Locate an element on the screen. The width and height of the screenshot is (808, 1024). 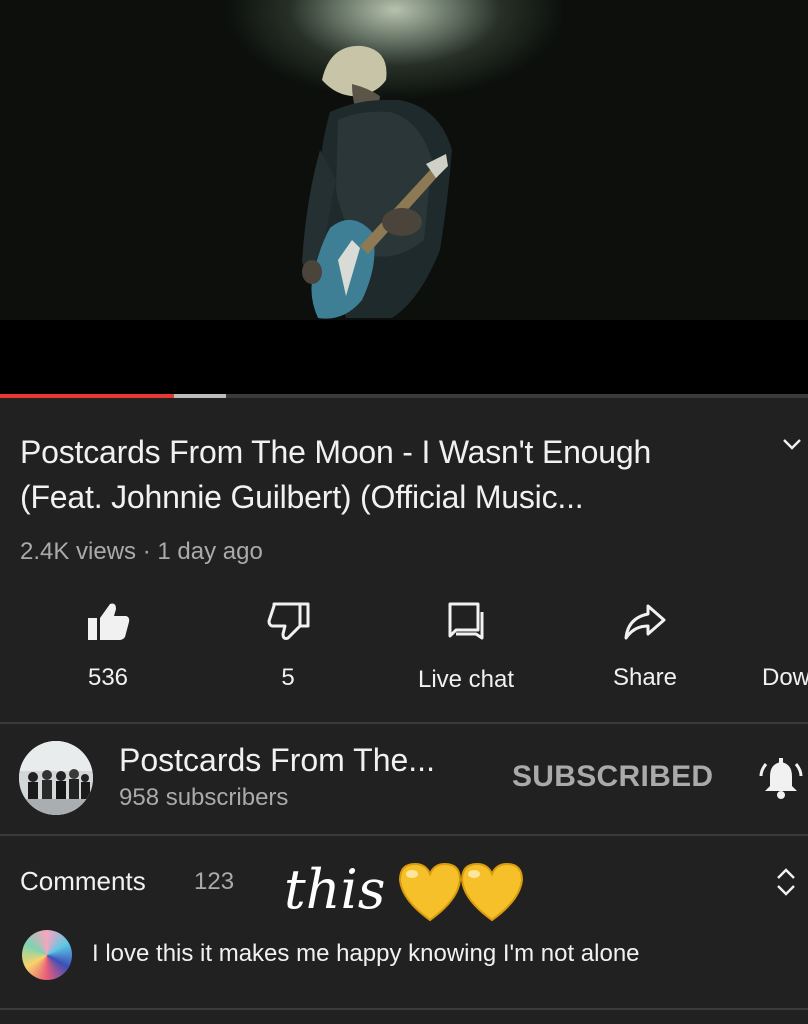
commenter-avatar is located at coordinates (47, 955).